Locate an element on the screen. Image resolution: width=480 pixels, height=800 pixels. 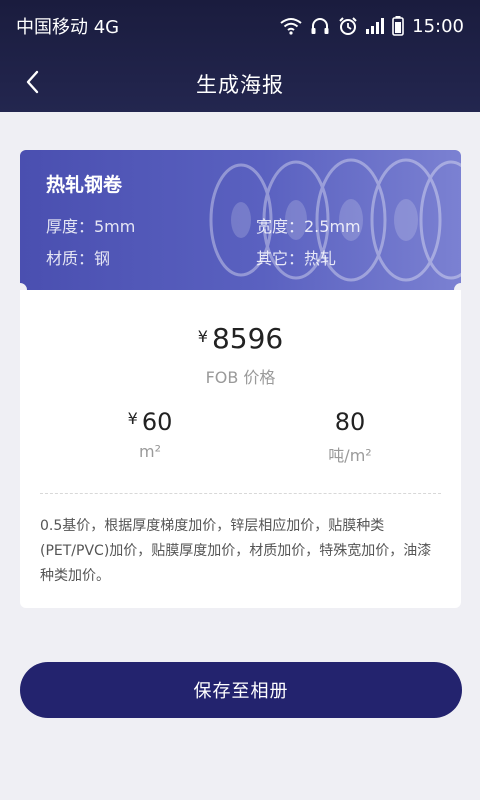
spec-thickness: 厚度：5mm is located at coordinates (91, 226).